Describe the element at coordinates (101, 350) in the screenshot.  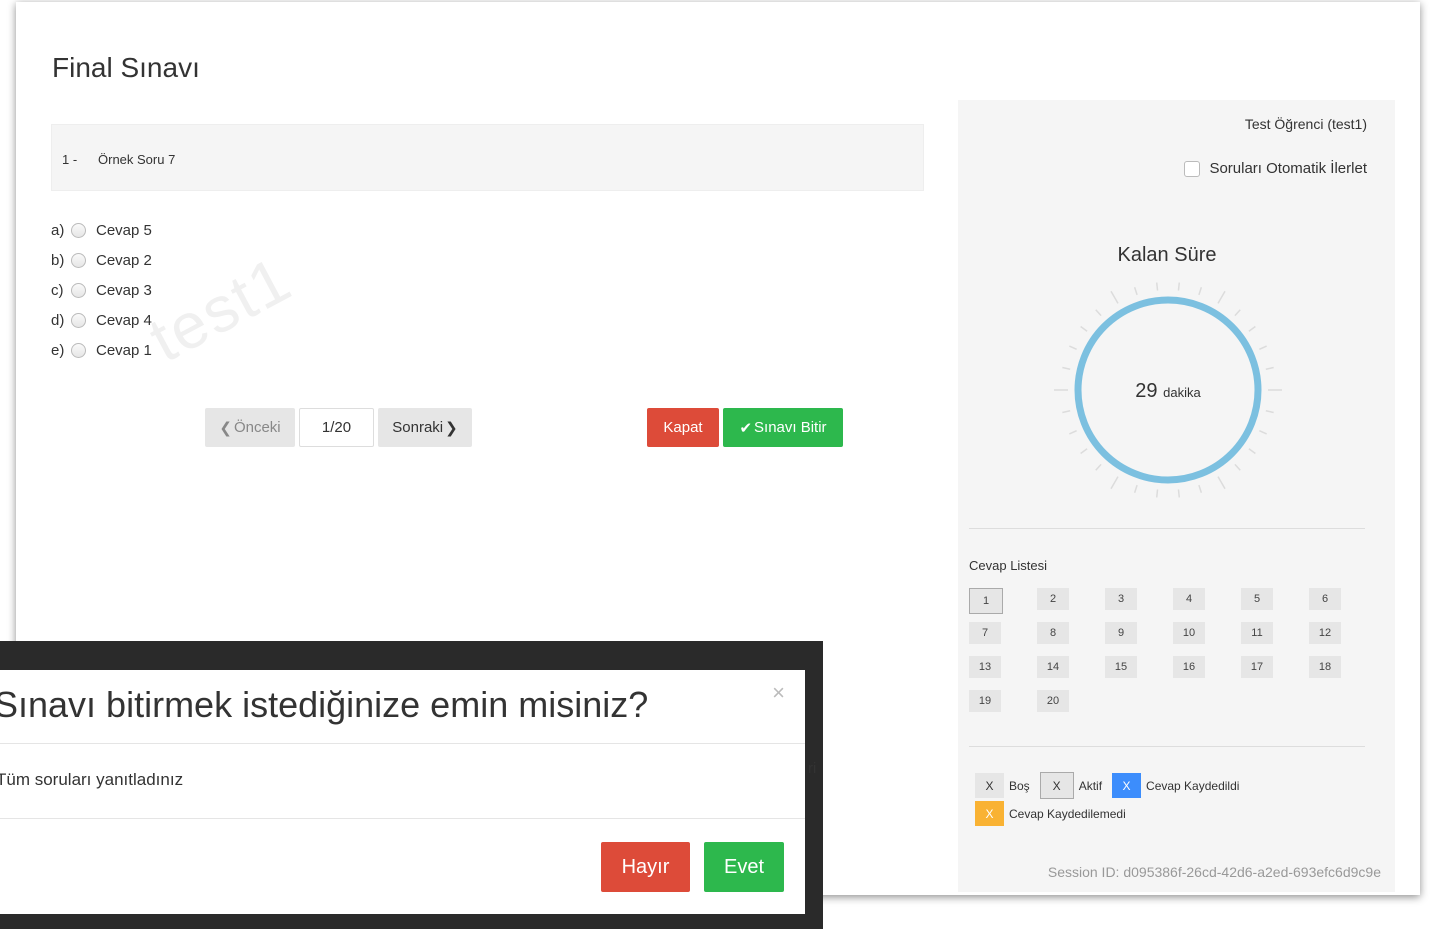
I see `answer-option-e: e) Cevap 1` at that location.